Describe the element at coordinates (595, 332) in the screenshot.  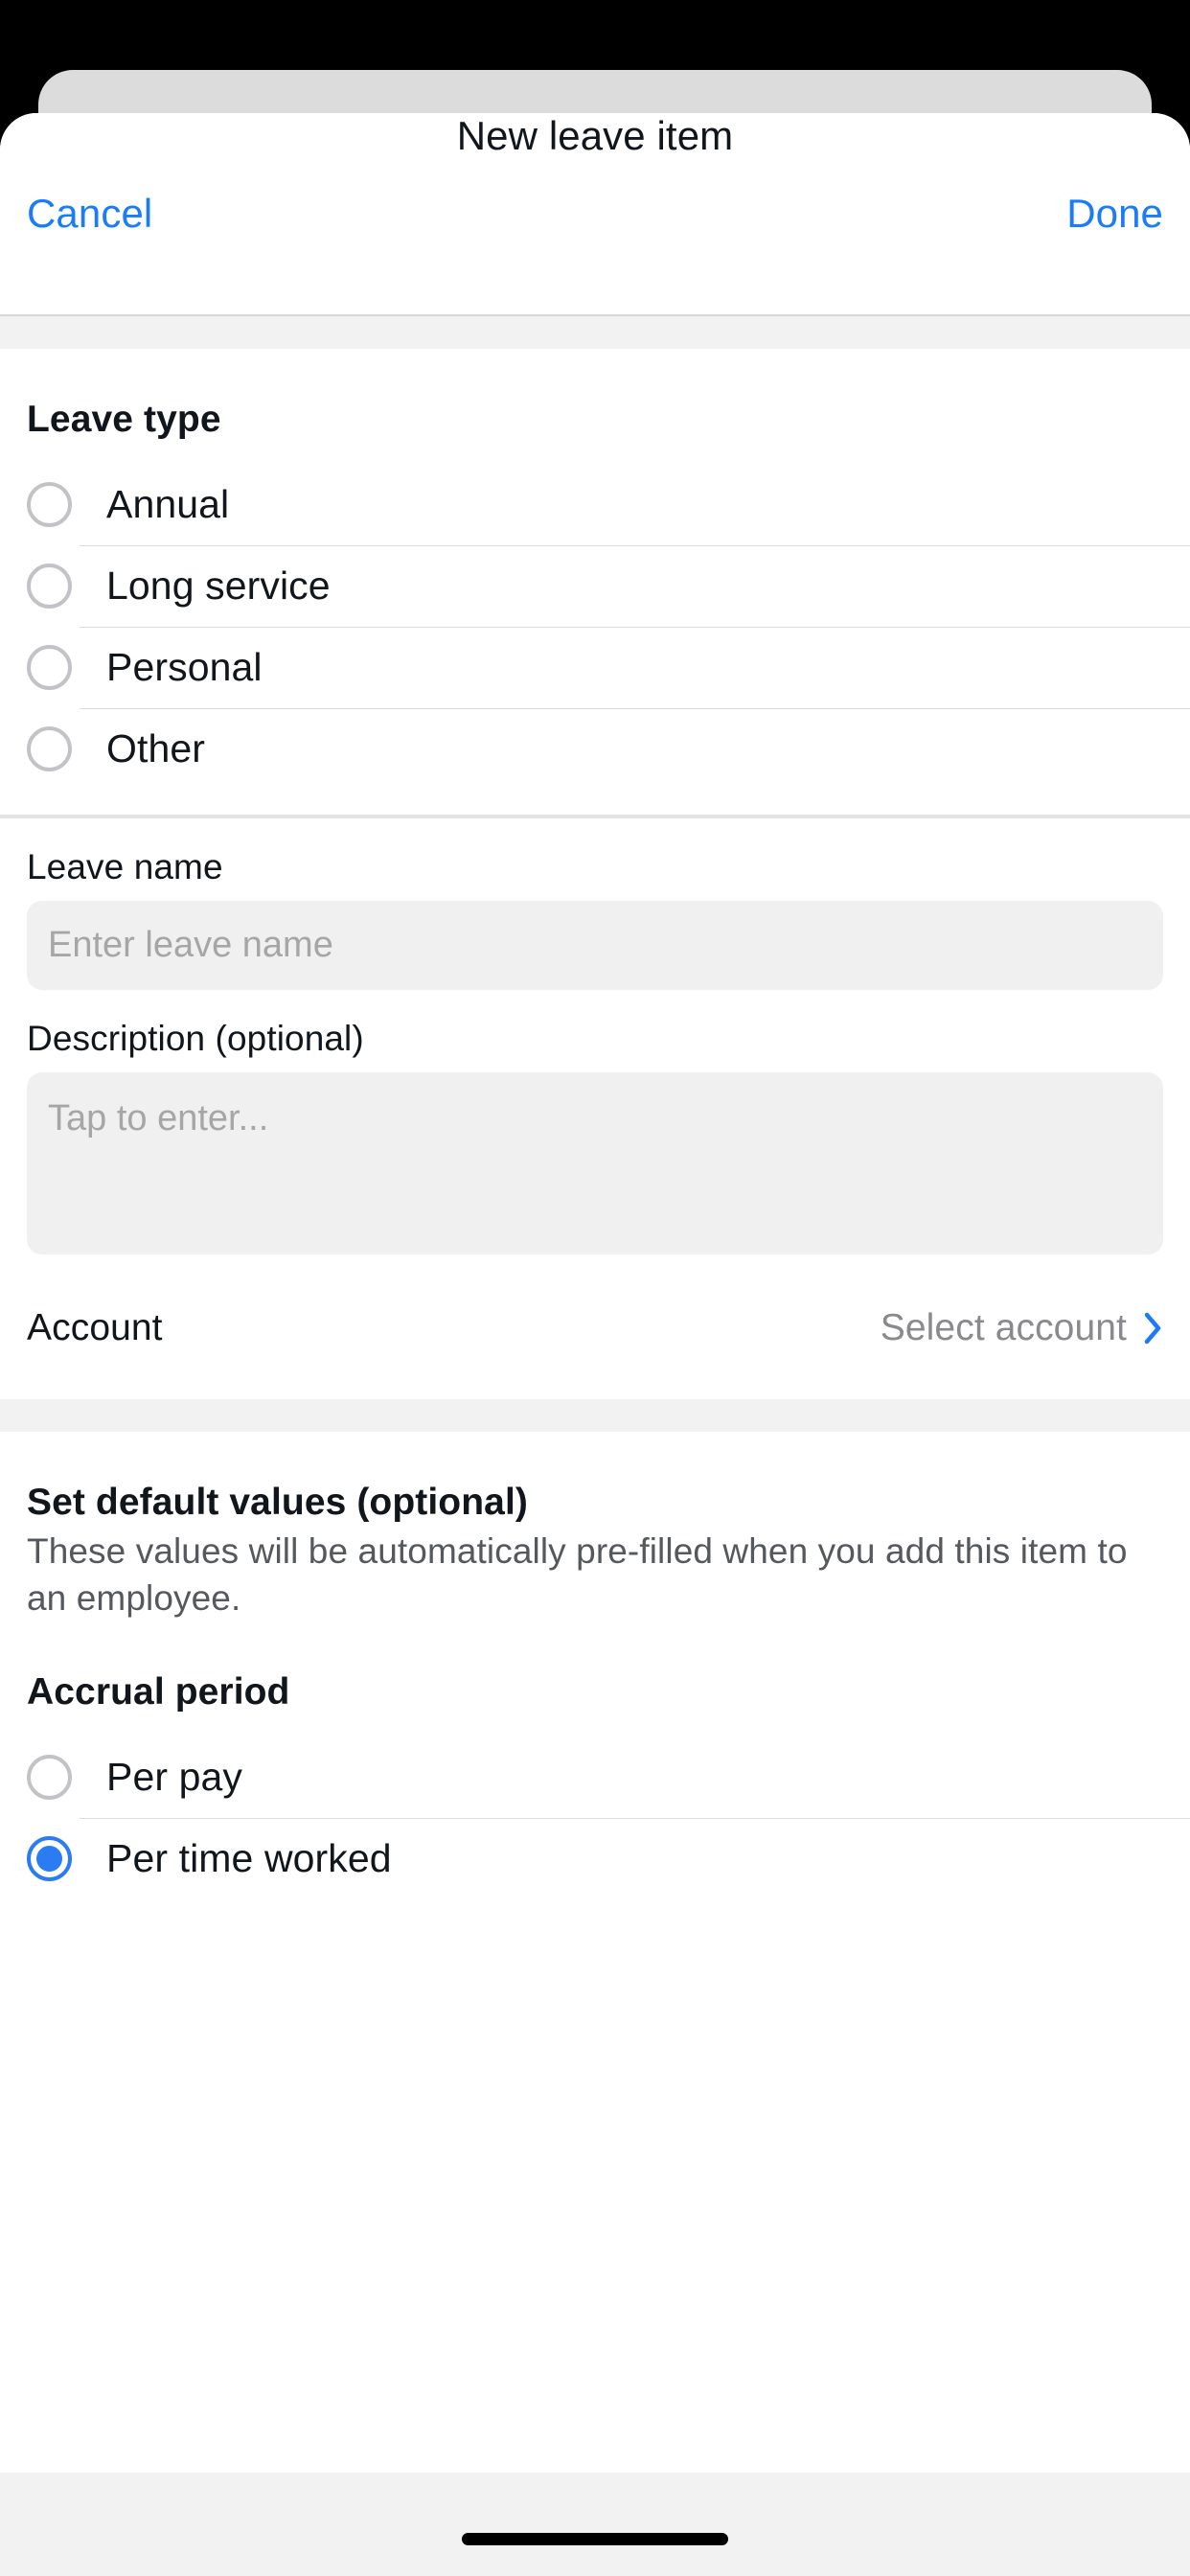
I see `section-gap-top` at that location.